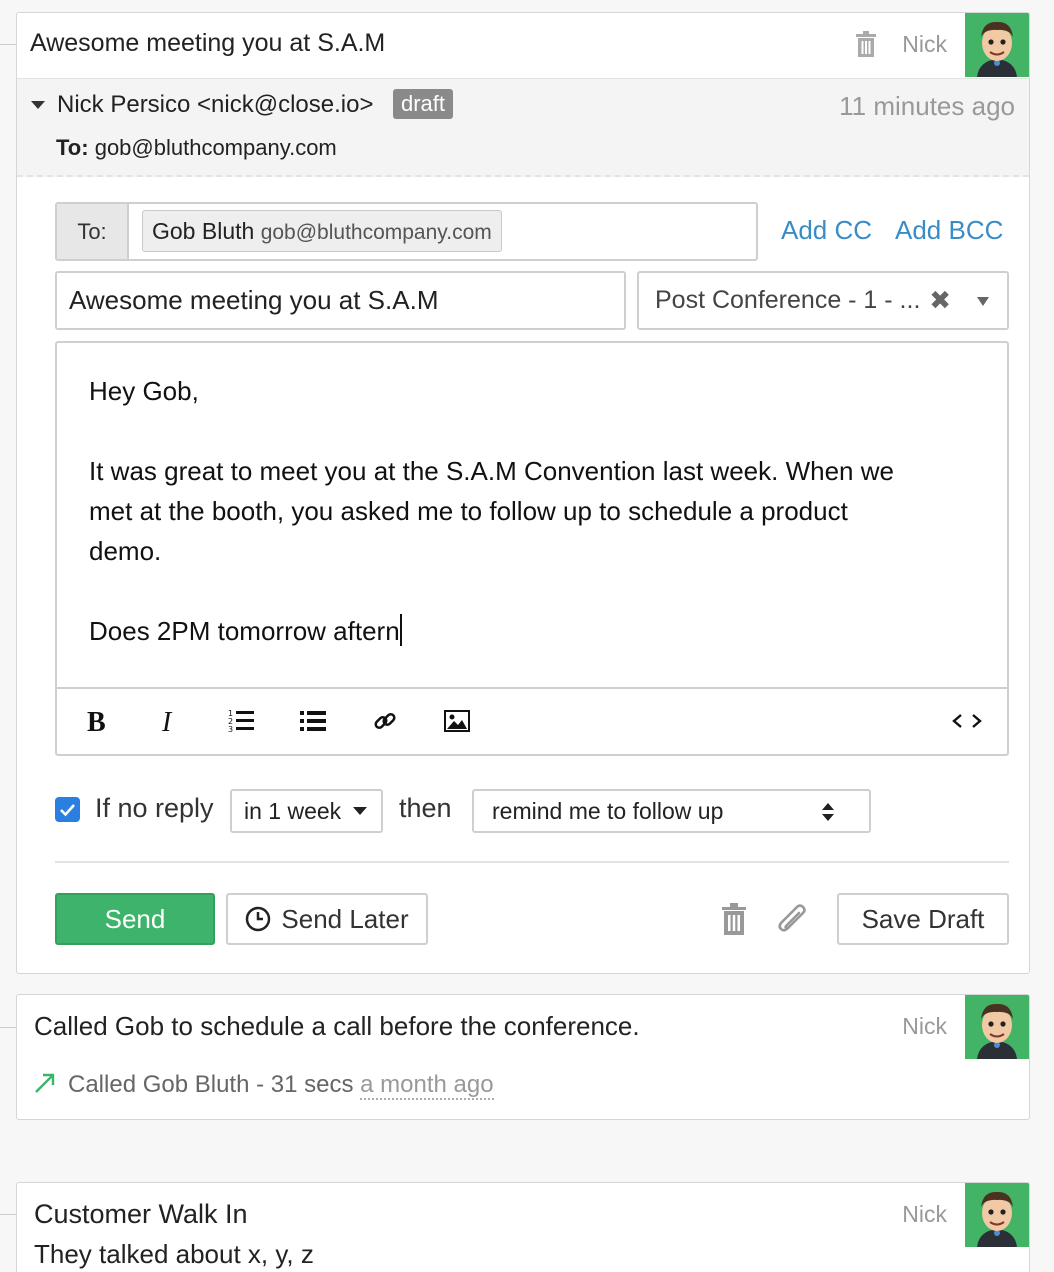  Describe the element at coordinates (345, 919) in the screenshot. I see `send-later-label: Send Later` at that location.